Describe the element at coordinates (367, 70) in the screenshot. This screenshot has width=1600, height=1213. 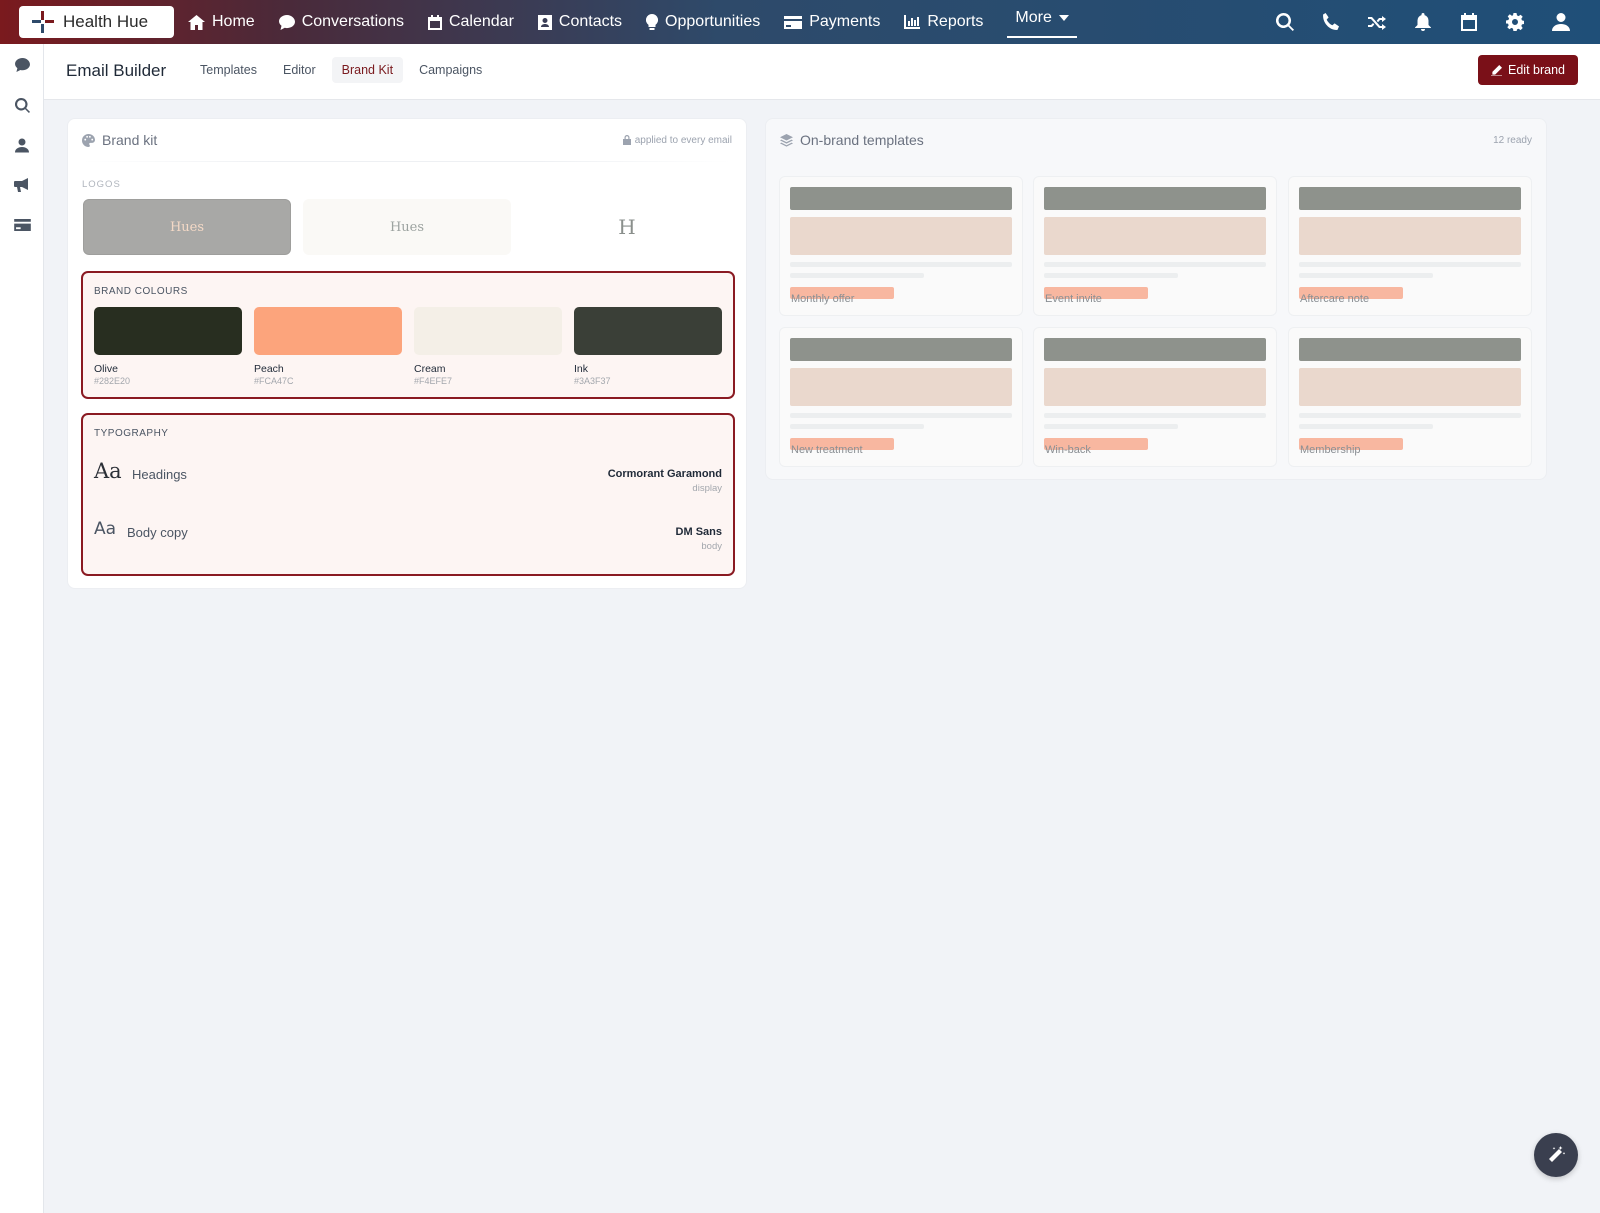
I see `tab-brand-kit: Brand Kit` at that location.